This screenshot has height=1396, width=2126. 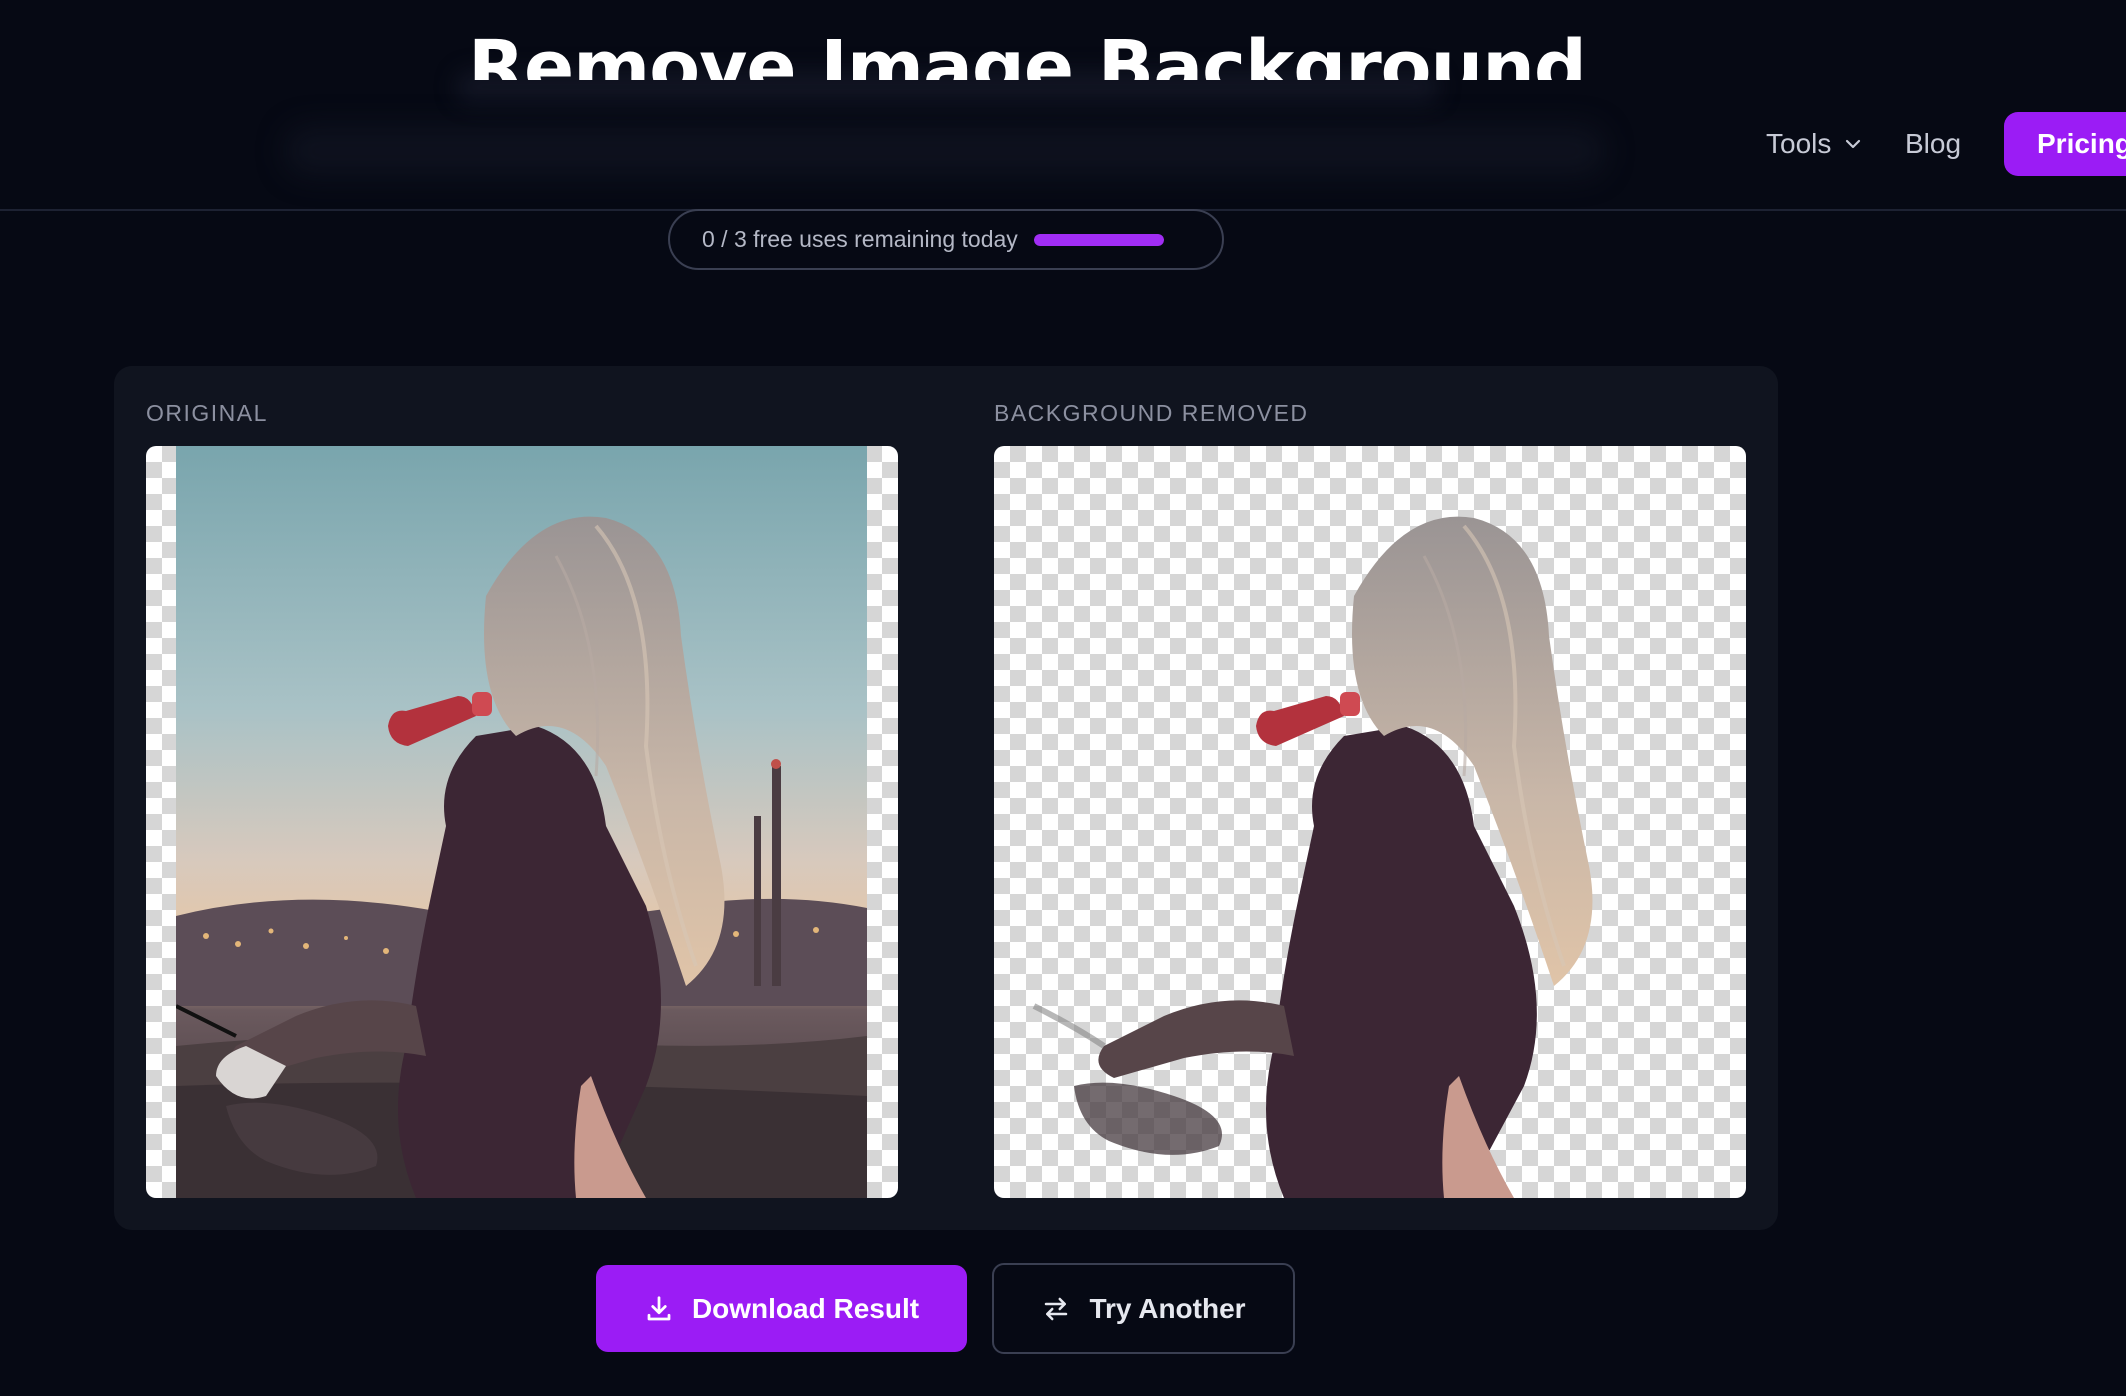 What do you see at coordinates (805, 1308) in the screenshot?
I see `download-result-label: Download Result` at bounding box center [805, 1308].